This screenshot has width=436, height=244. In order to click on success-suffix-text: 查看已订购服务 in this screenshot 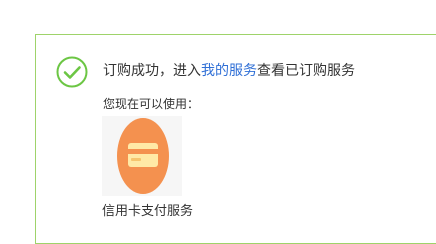, I will do `click(306, 71)`.